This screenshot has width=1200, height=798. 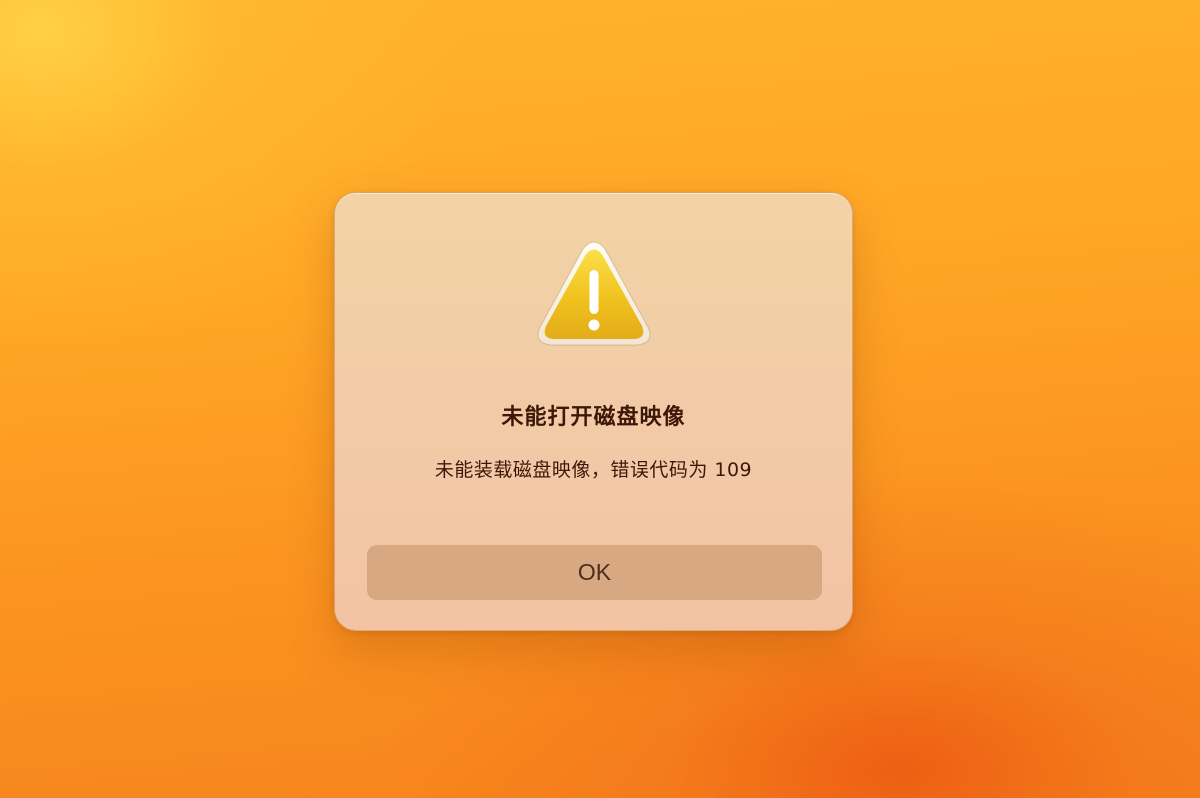 What do you see at coordinates (594, 295) in the screenshot?
I see `warning-icon` at bounding box center [594, 295].